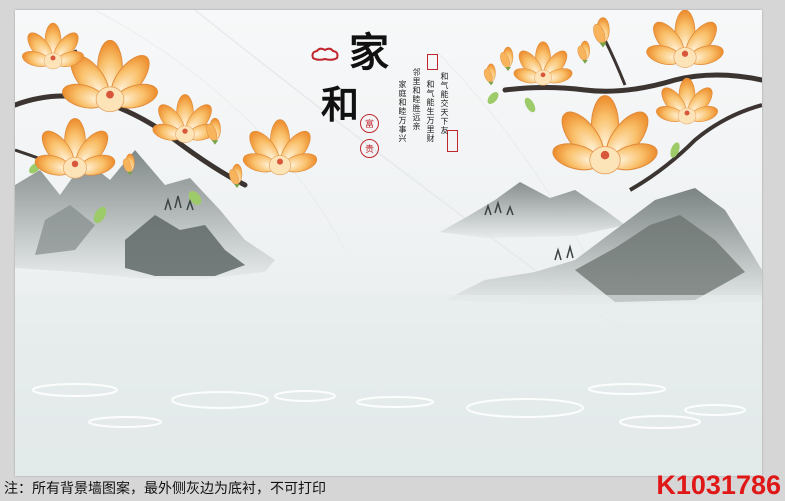 The height and width of the screenshot is (501, 785). What do you see at coordinates (325, 55) in the screenshot?
I see `cloud-emblem-icon` at bounding box center [325, 55].